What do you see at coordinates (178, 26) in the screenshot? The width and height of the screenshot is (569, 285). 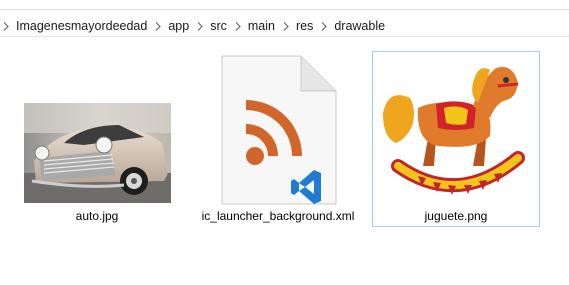 I see `breadcrumb-item-app: app` at bounding box center [178, 26].